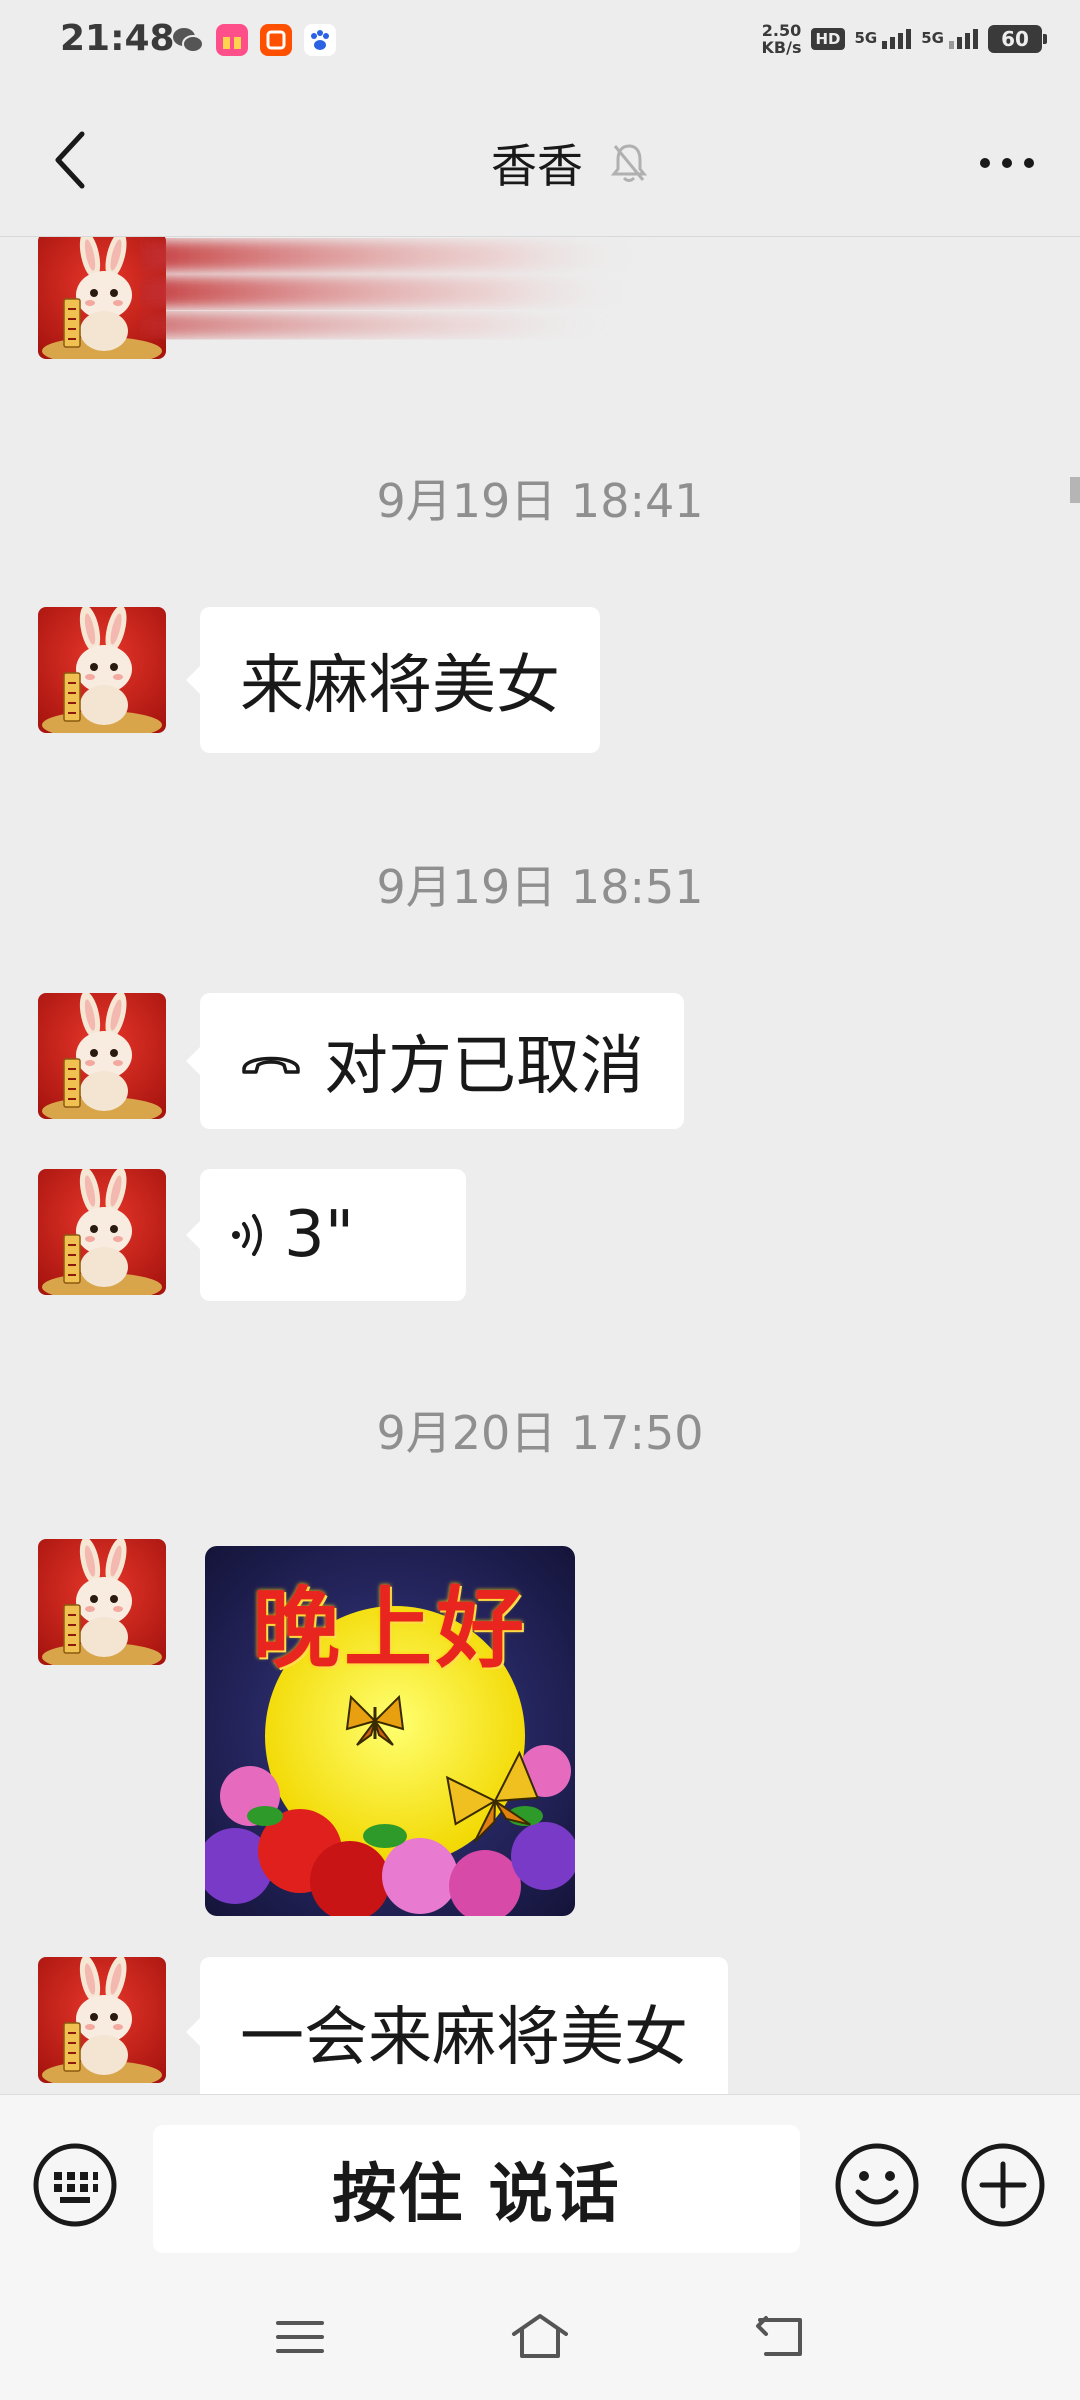 The height and width of the screenshot is (2400, 1080). I want to click on home-icon, so click(540, 2336).